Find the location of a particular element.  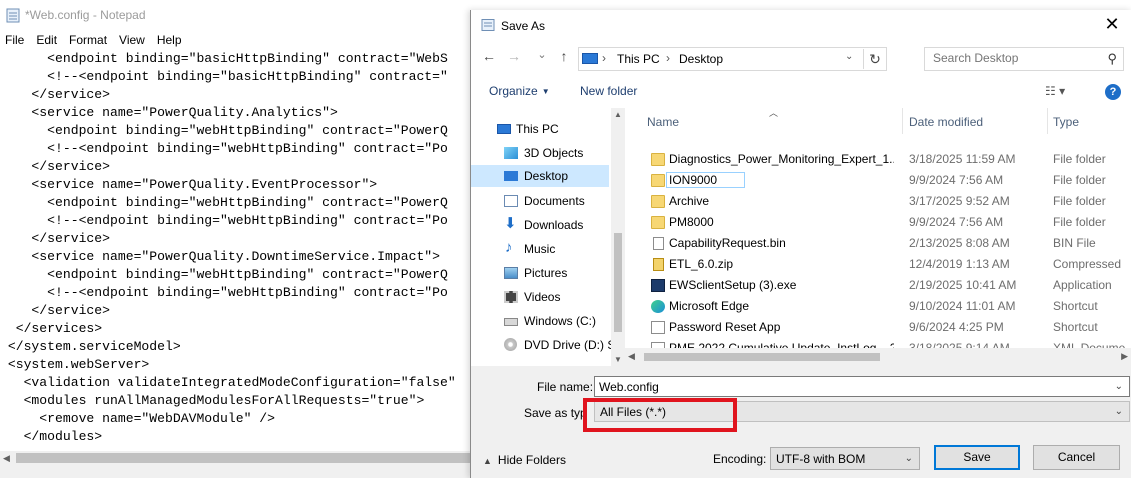

file-name: ETL_6.0.zip is located at coordinates (701, 264).